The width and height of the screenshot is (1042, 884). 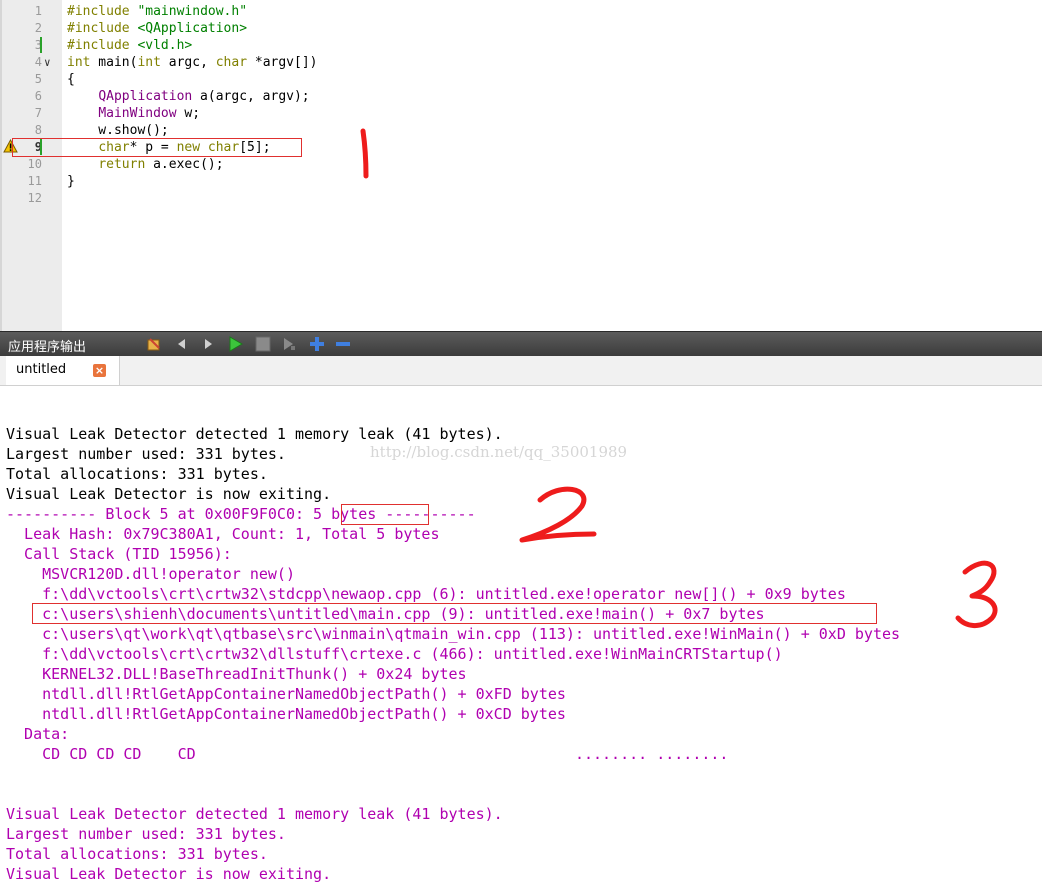 What do you see at coordinates (154, 344) in the screenshot?
I see `clear-icon` at bounding box center [154, 344].